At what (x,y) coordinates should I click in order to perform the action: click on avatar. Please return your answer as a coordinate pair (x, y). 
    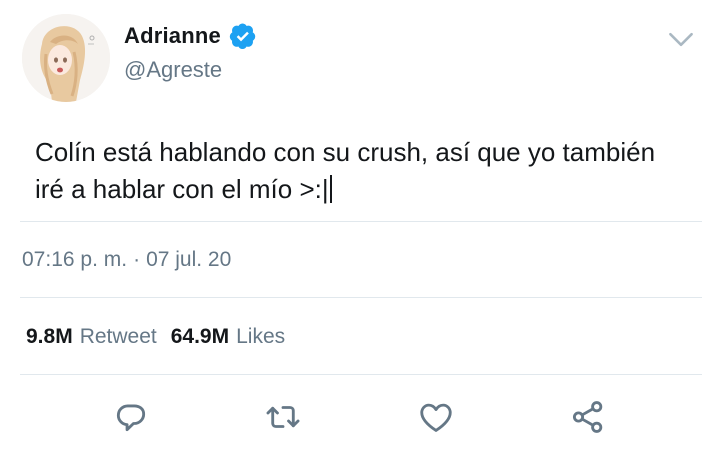
    Looking at the image, I should click on (66, 58).